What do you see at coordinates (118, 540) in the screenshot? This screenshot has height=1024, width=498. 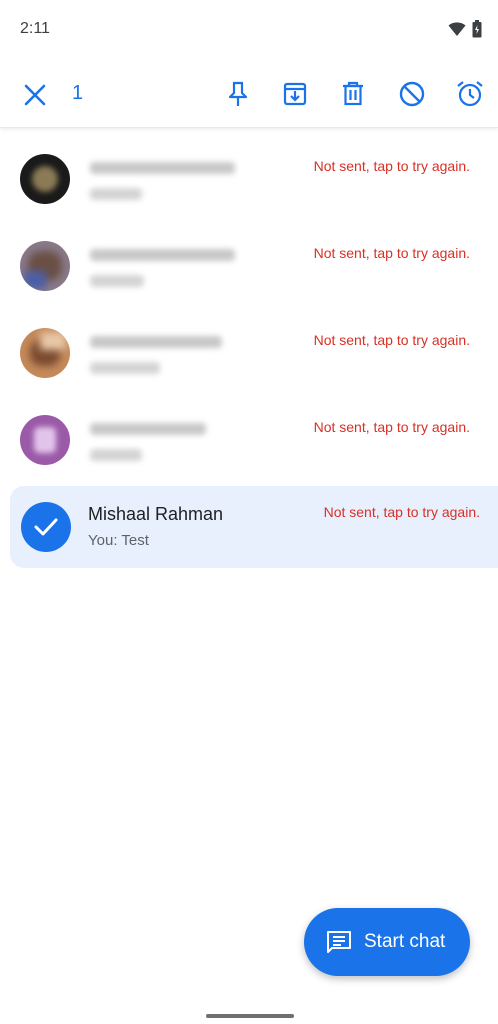 I see `message-snippet: You: Test` at bounding box center [118, 540].